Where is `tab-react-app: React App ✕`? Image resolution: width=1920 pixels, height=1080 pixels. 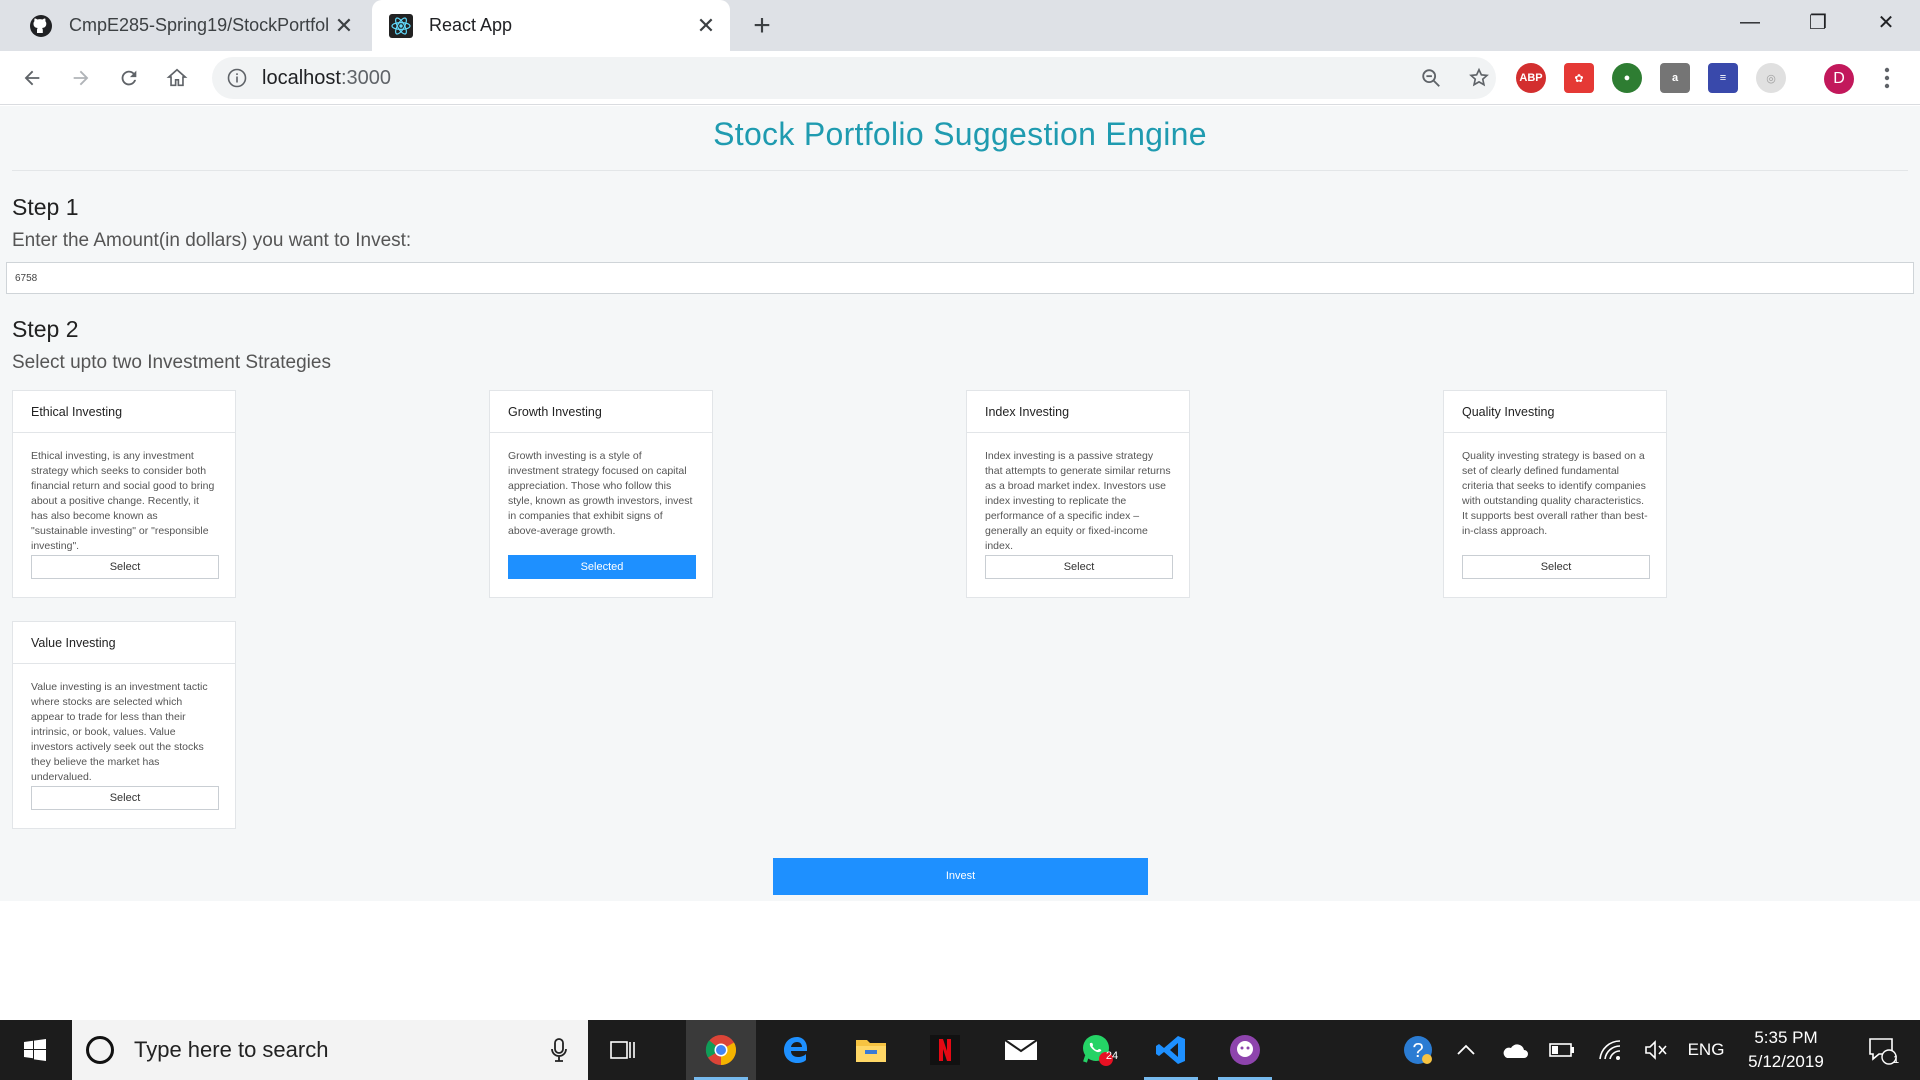 tab-react-app: React App ✕ is located at coordinates (551, 25).